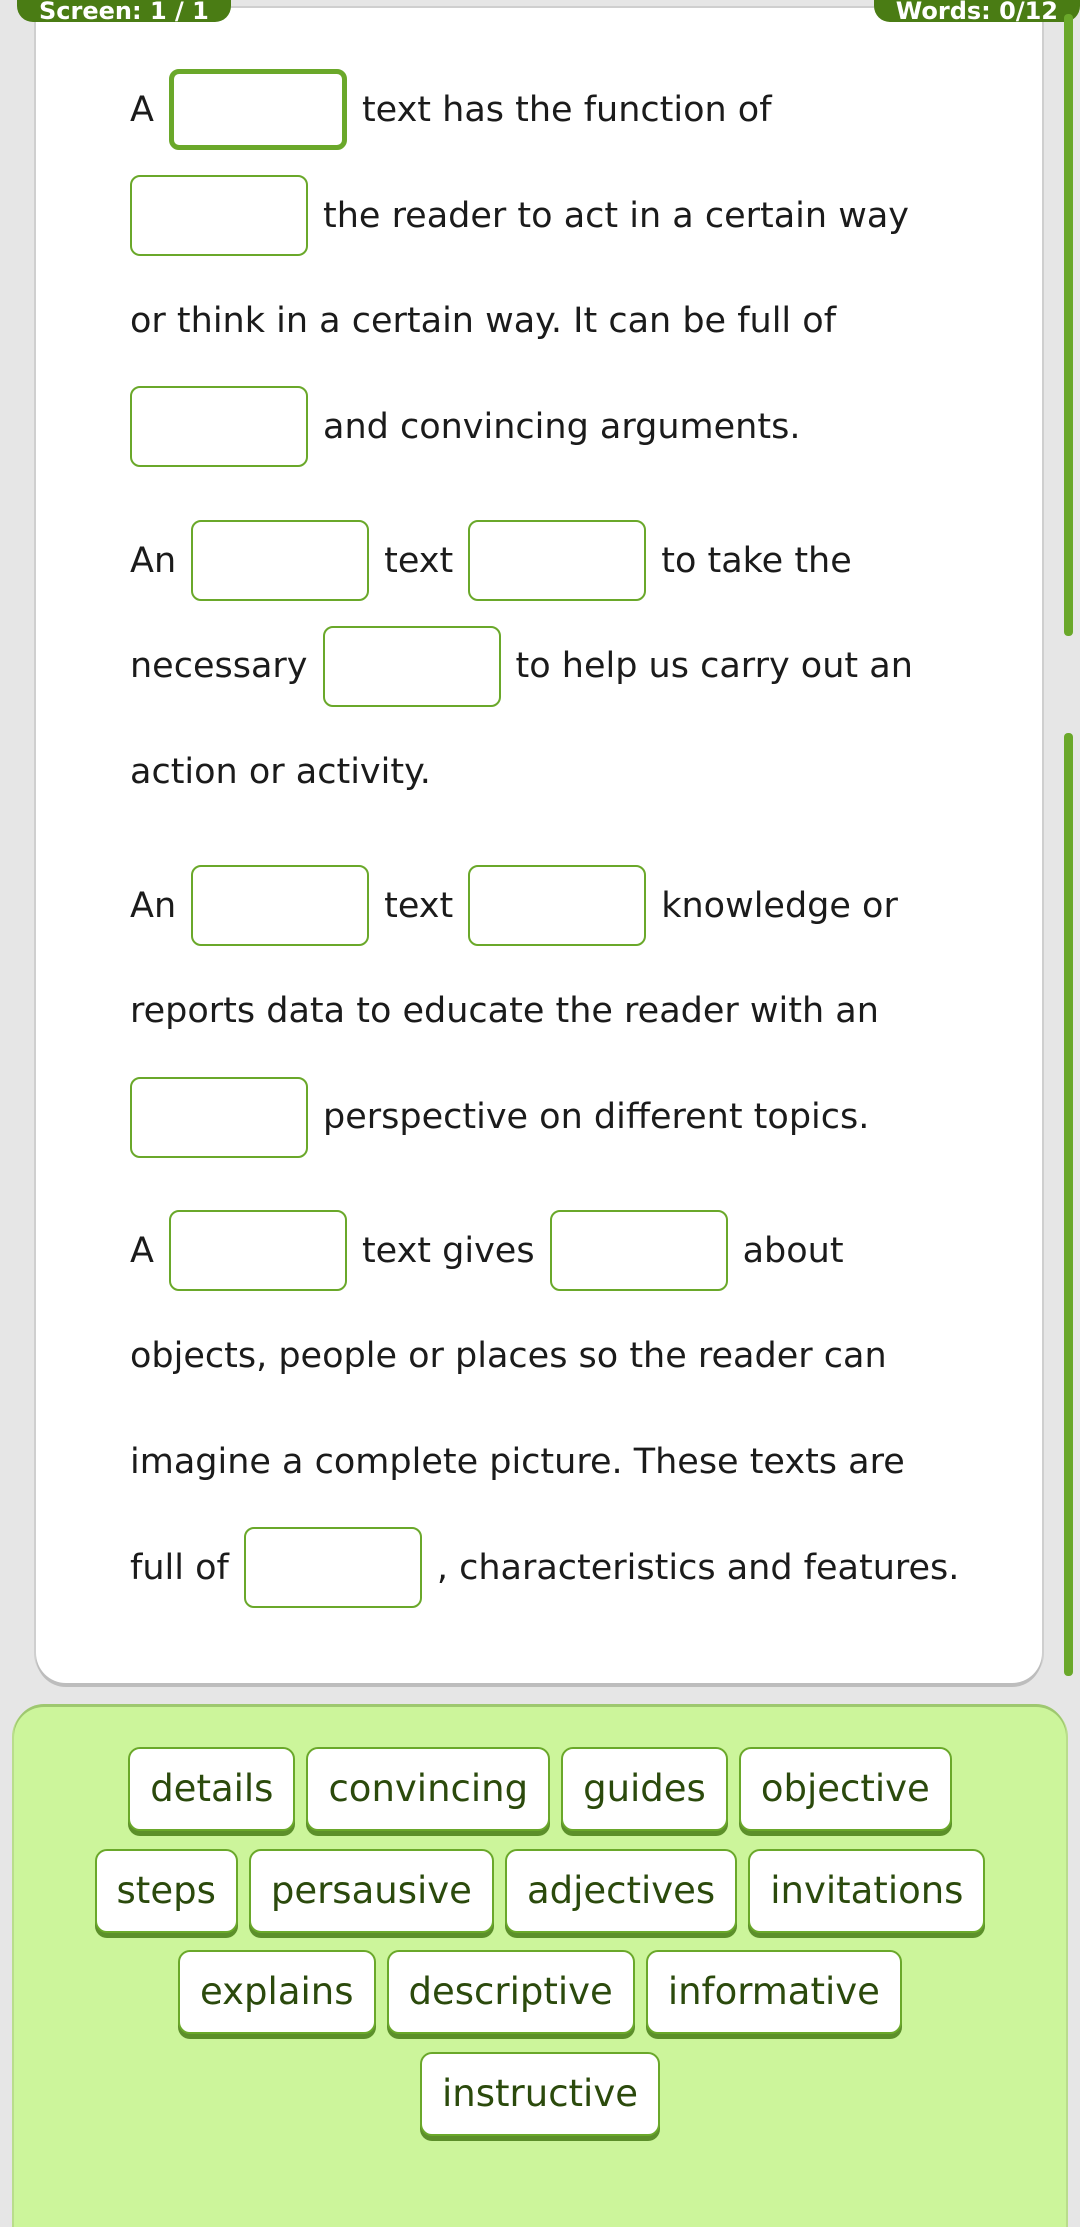  I want to click on word-chip-convincing: convincing, so click(428, 1789).